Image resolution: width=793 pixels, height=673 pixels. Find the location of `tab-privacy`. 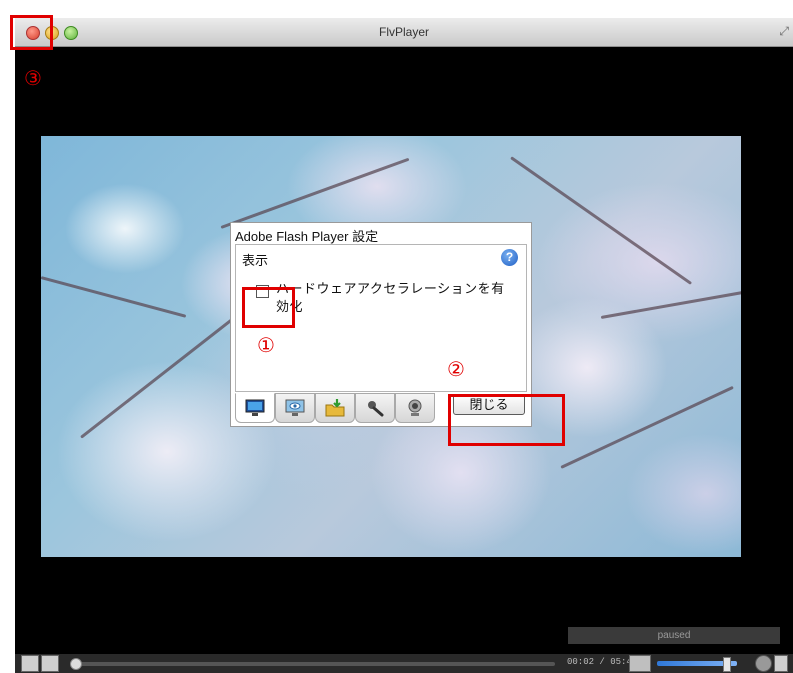

tab-privacy is located at coordinates (295, 408).